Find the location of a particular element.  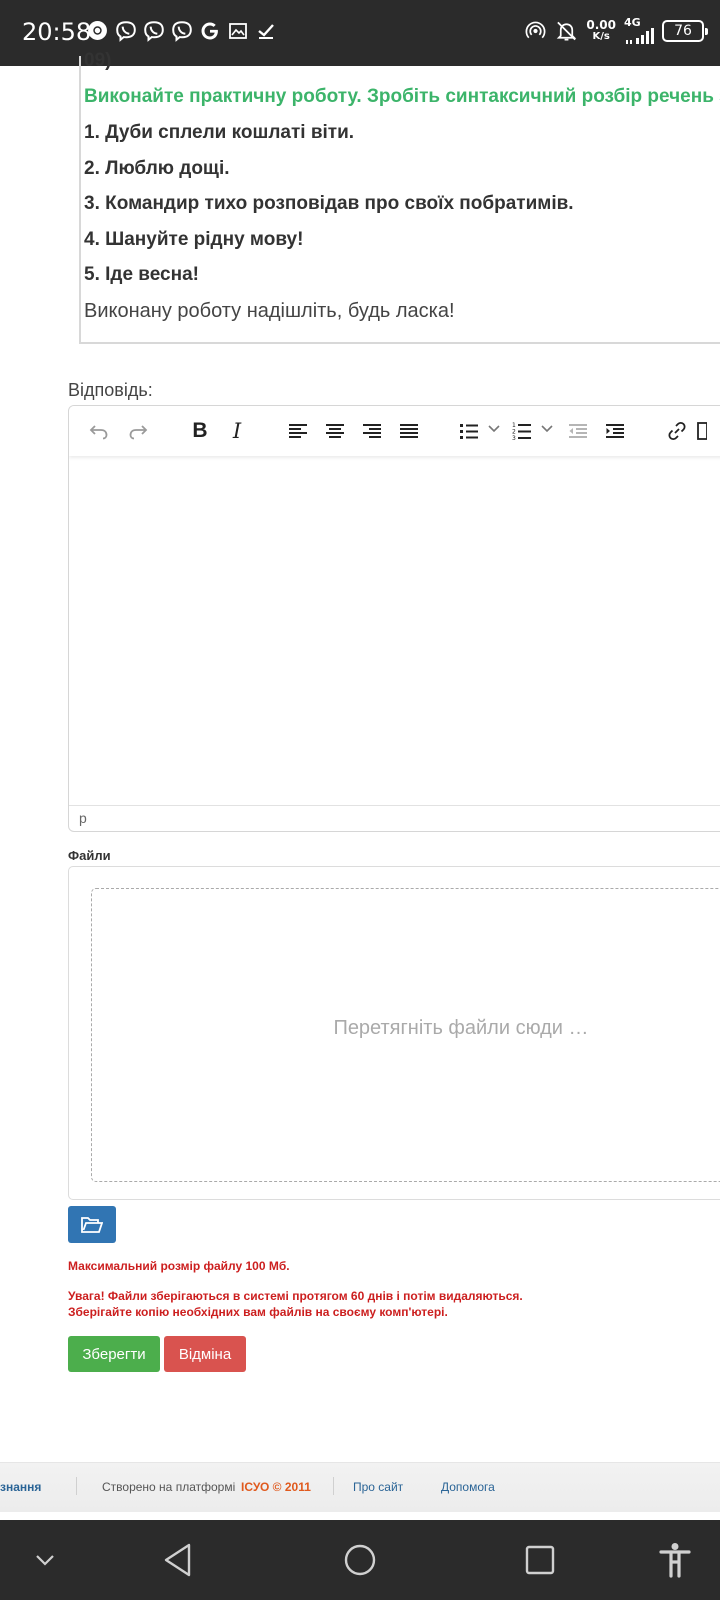

task-partial-line: 09) is located at coordinates (98, 60).